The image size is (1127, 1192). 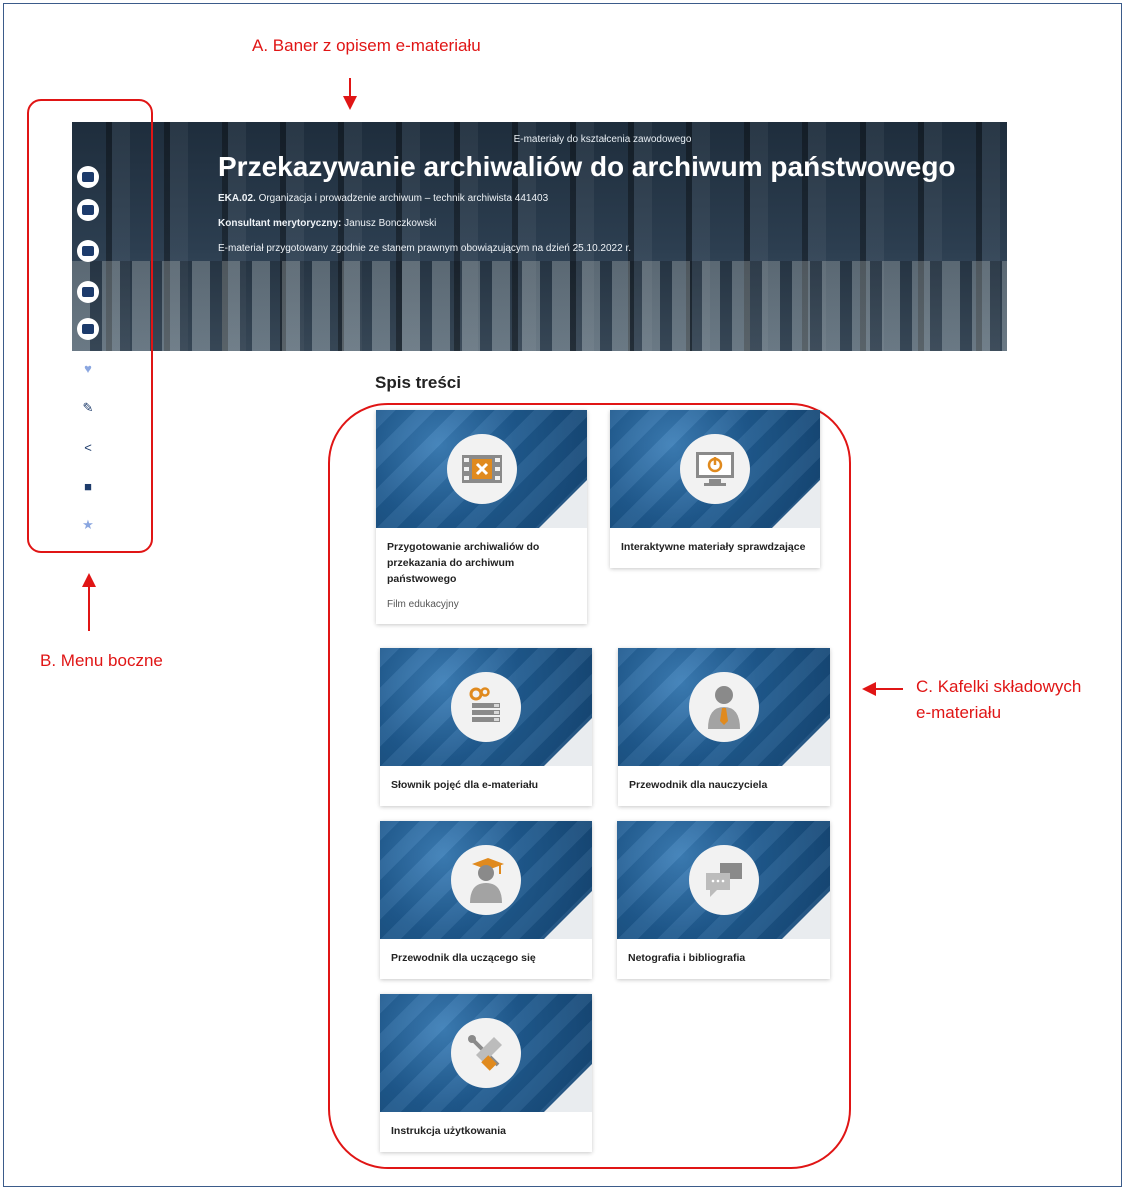 I want to click on slides-icon, so click(x=88, y=329).